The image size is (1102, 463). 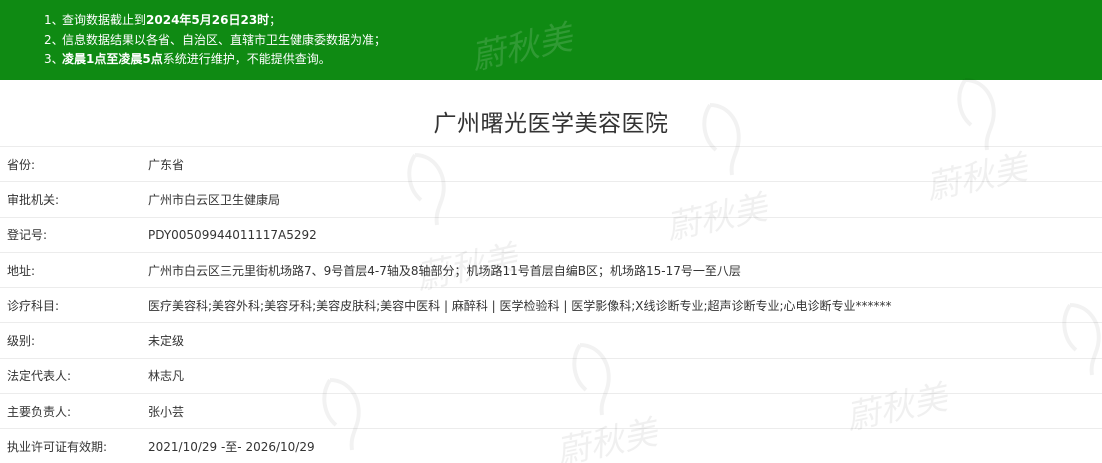 What do you see at coordinates (166, 411) in the screenshot?
I see `info-value: 张小芸` at bounding box center [166, 411].